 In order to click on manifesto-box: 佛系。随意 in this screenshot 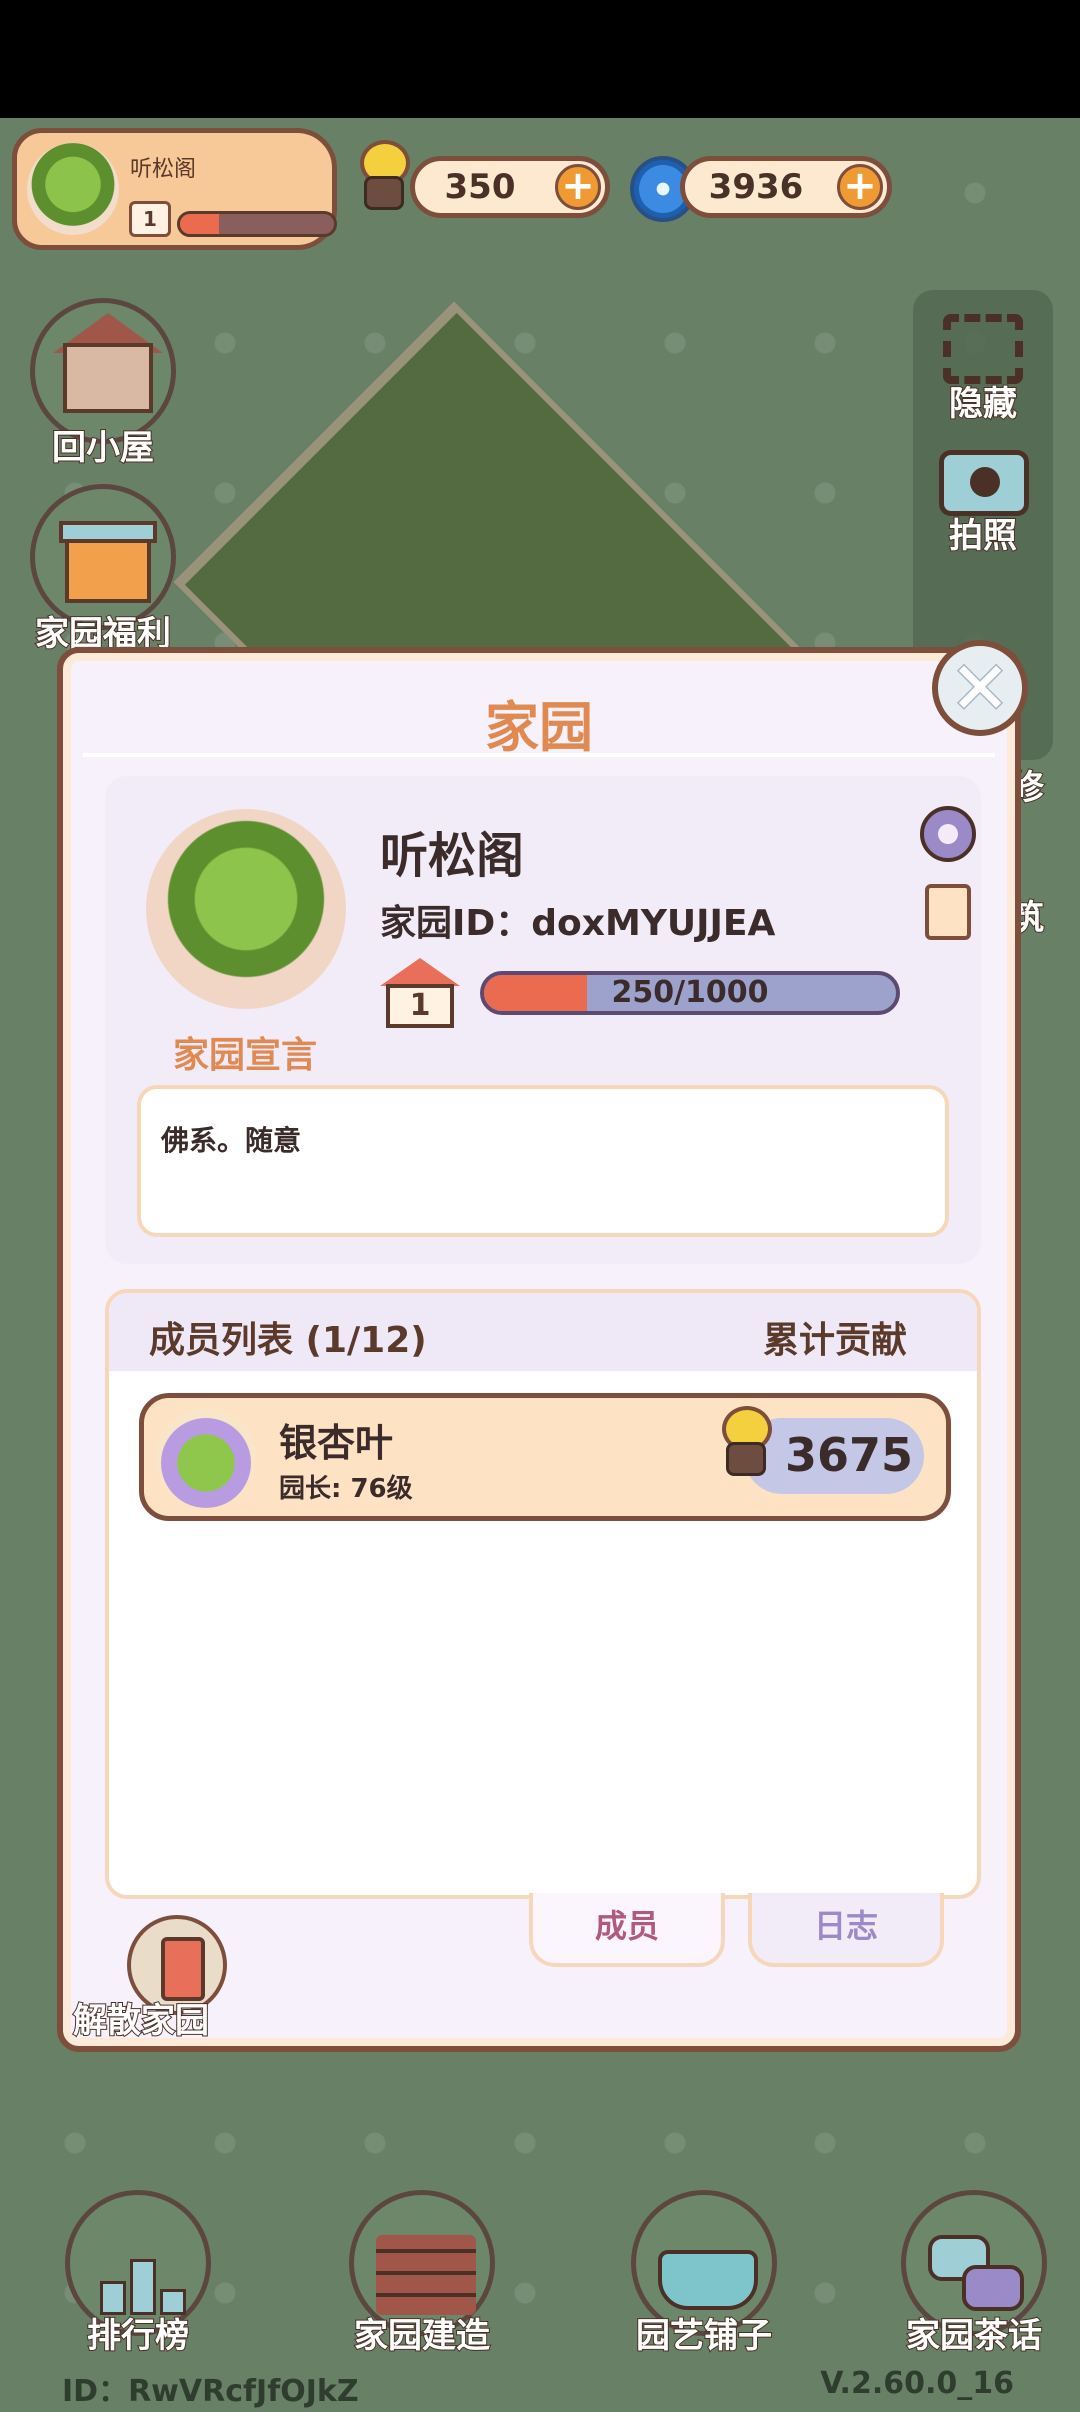, I will do `click(543, 1161)`.